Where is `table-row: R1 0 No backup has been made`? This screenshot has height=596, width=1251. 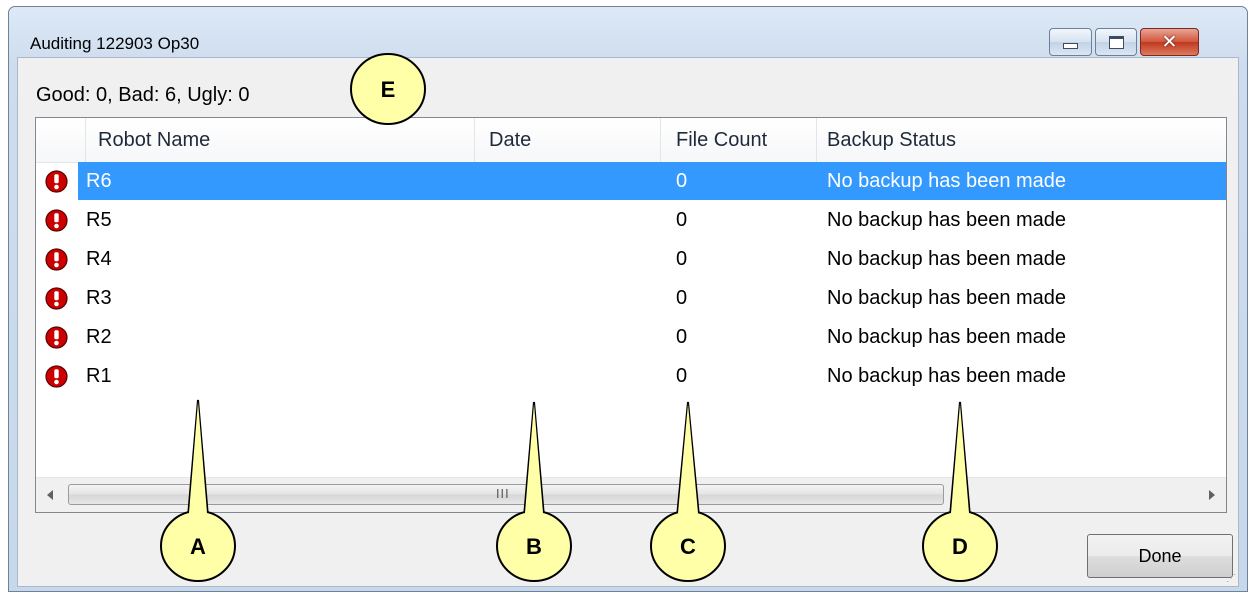 table-row: R1 0 No backup has been made is located at coordinates (631, 376).